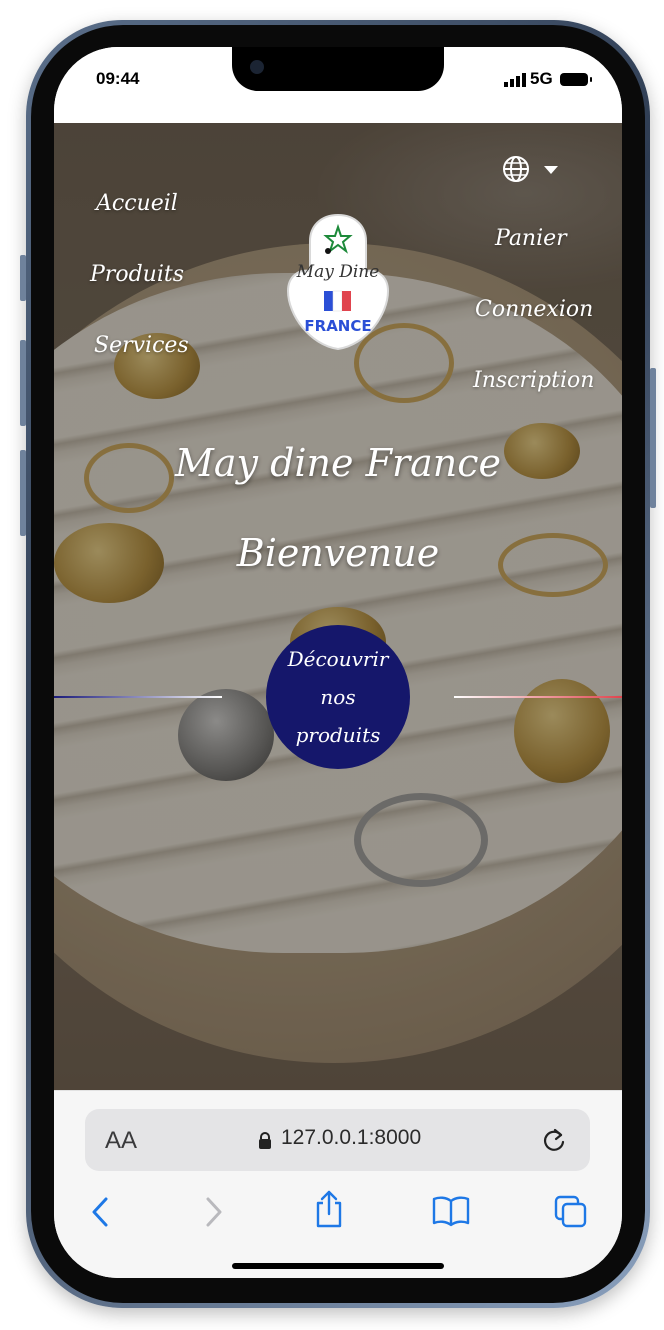 This screenshot has height=1330, width=664. What do you see at coordinates (338, 463) in the screenshot?
I see `hero-title: May dine France` at bounding box center [338, 463].